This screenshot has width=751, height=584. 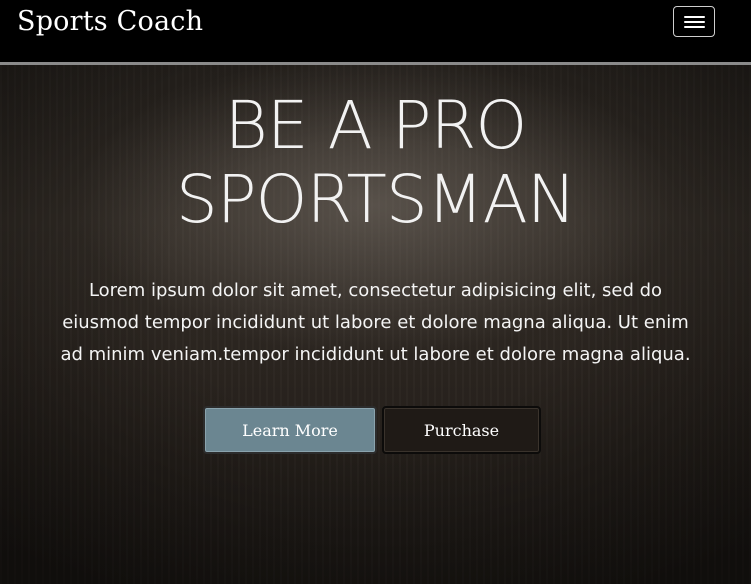 I want to click on navbar: Sports Coach, so click(x=375, y=32).